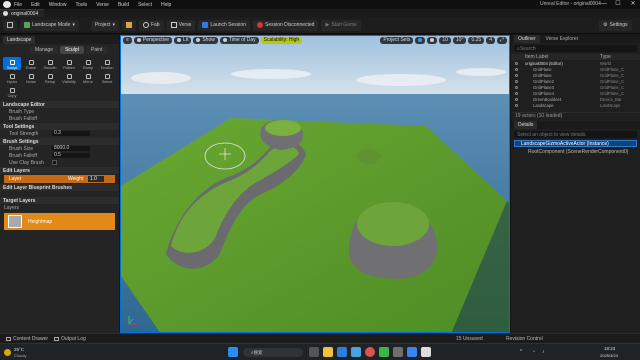 The width and height of the screenshot is (640, 360). What do you see at coordinates (285, 25) in the screenshot?
I see `session-status: Session Disconnected` at bounding box center [285, 25].